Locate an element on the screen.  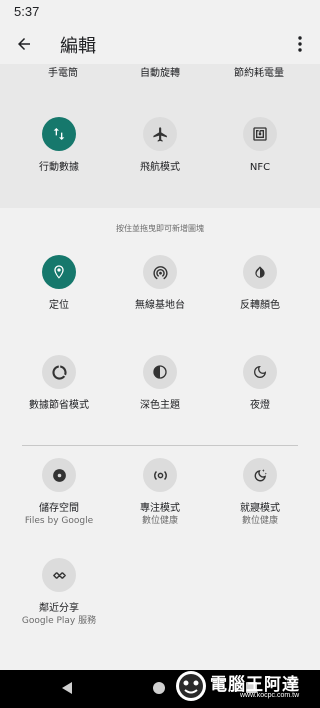
drag-hint: 按住並拖曳即可新增圖塊 is located at coordinates (160, 228).